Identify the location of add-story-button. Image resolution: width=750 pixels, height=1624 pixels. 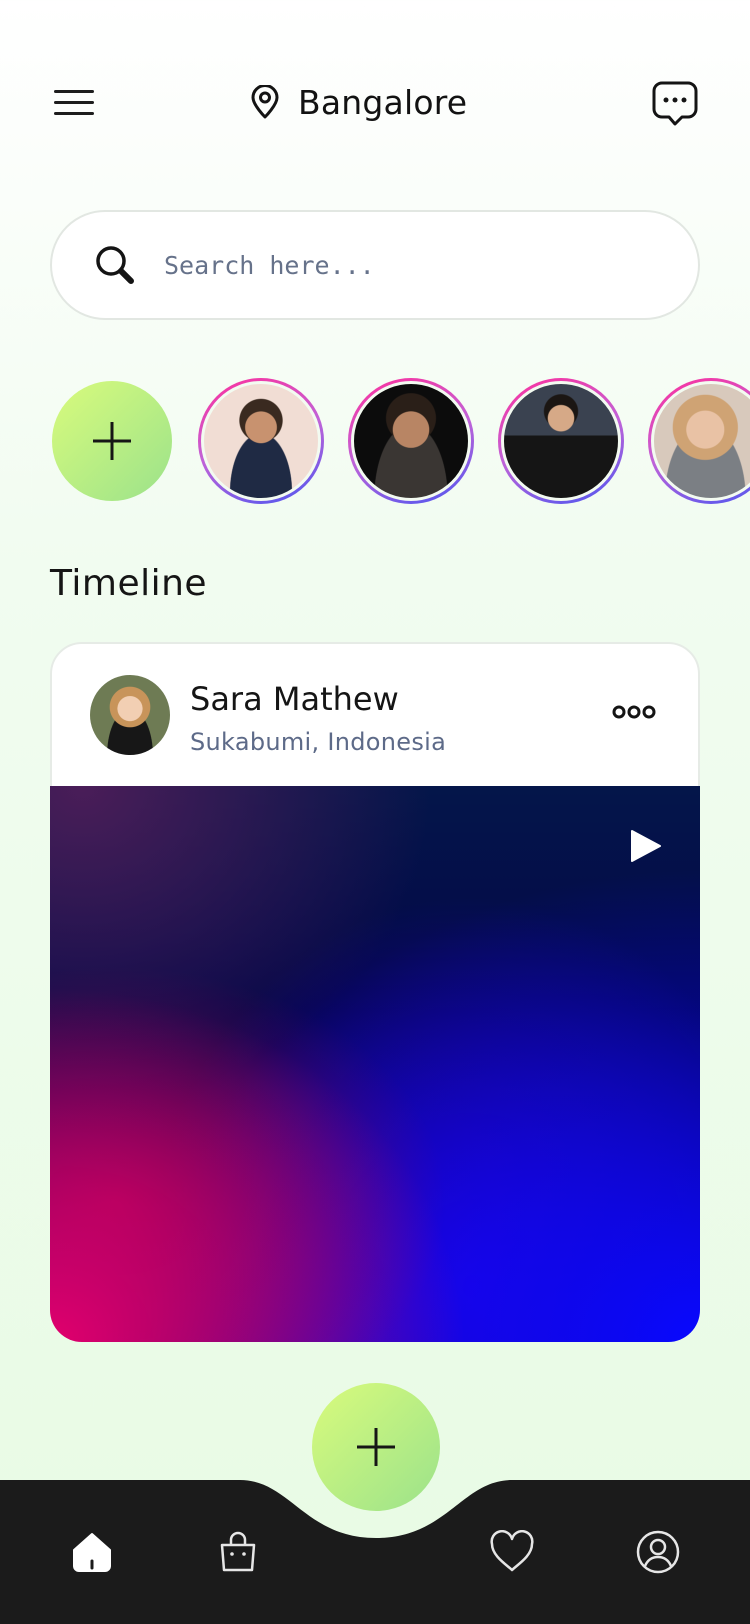
(112, 441).